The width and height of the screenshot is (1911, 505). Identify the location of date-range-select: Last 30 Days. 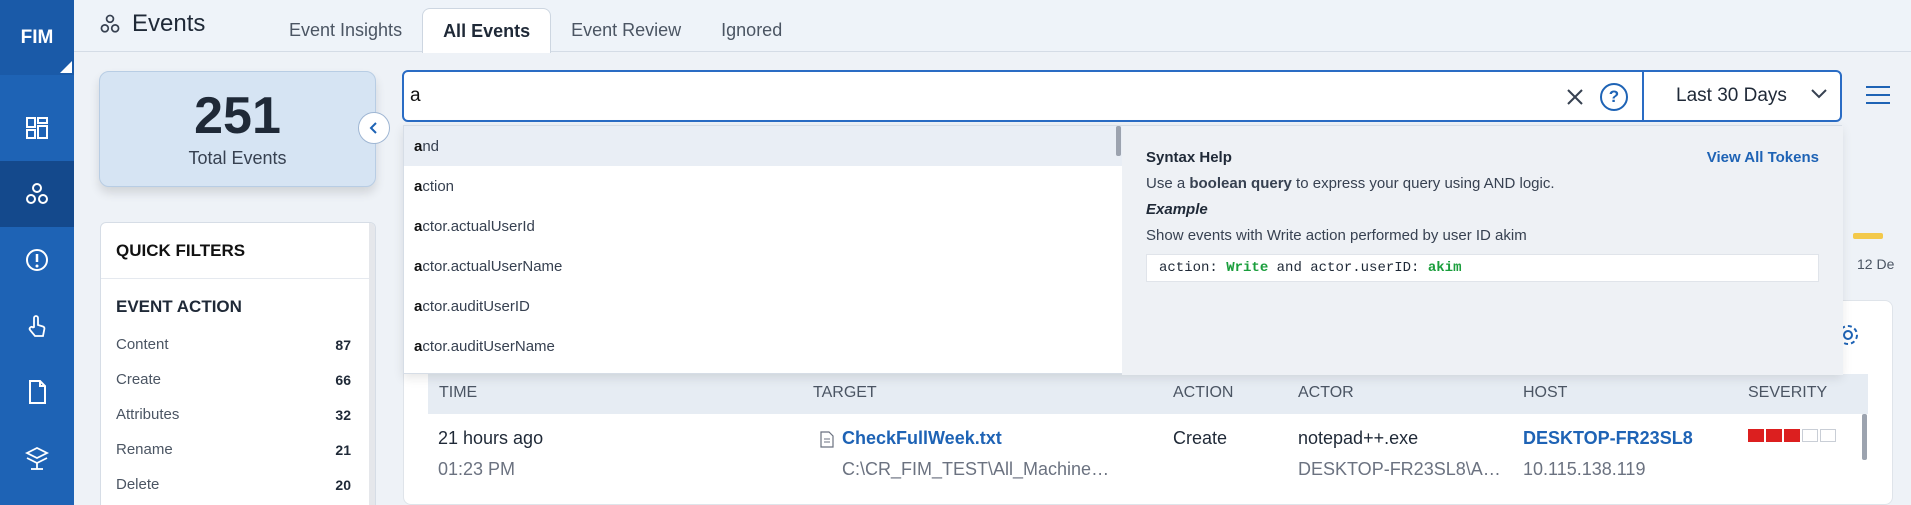
(1743, 96).